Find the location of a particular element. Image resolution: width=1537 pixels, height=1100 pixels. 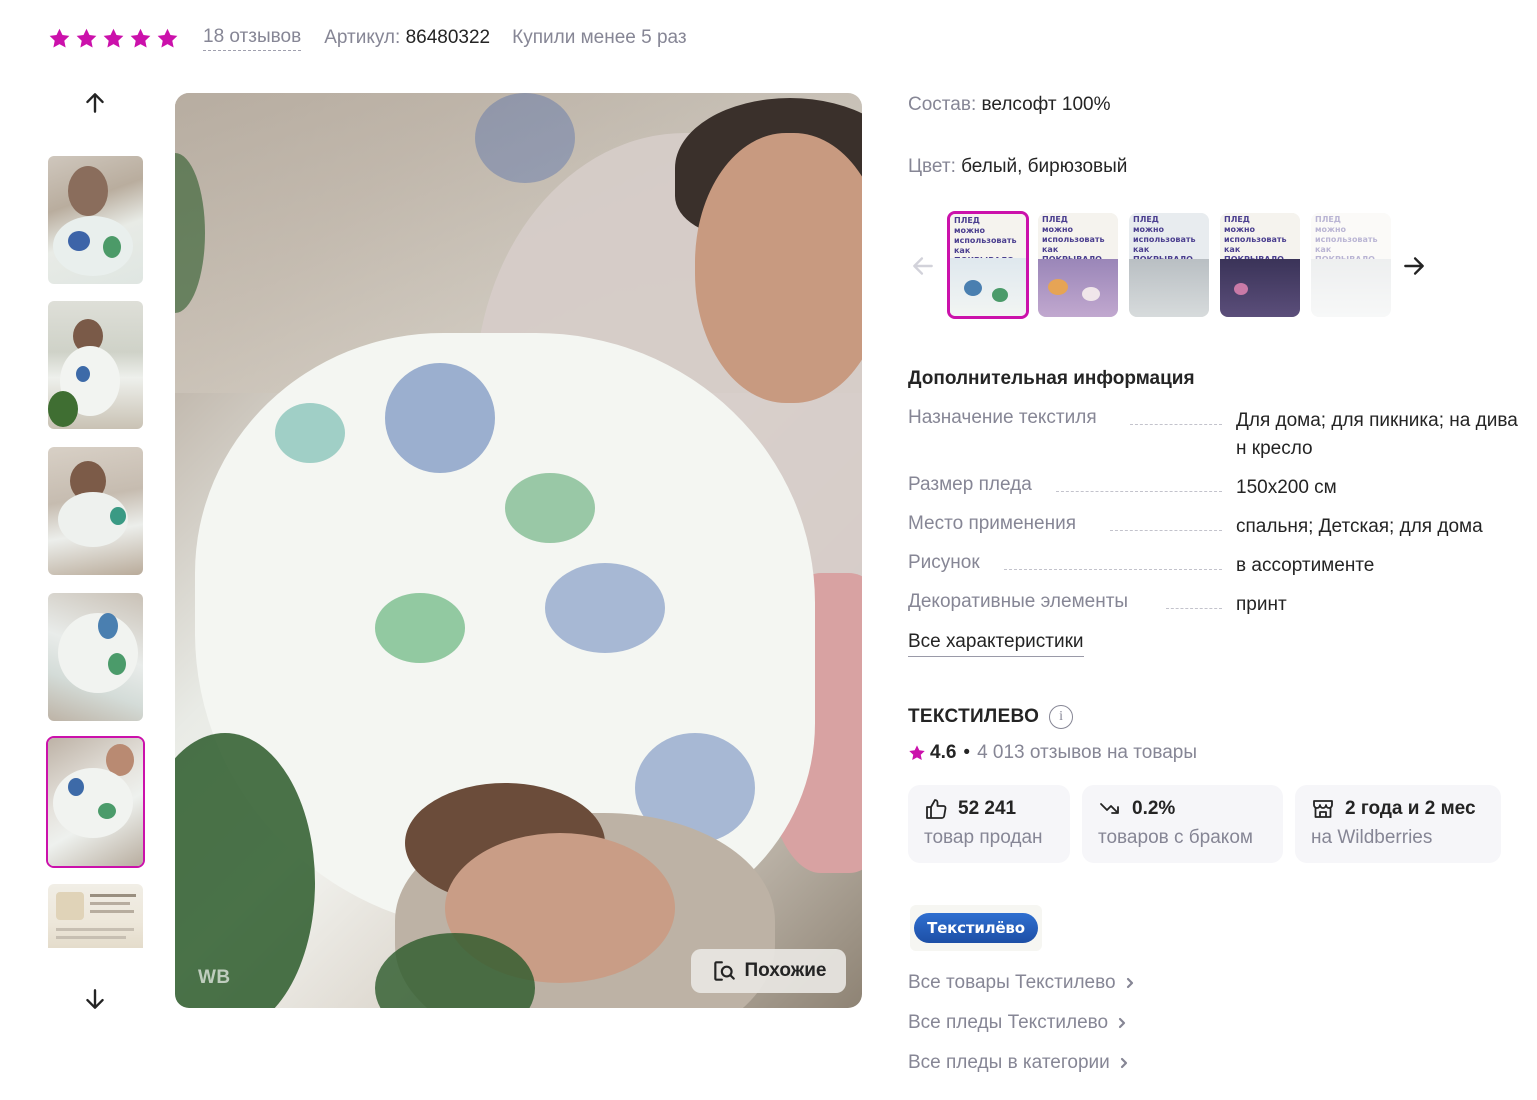

spec-name: Декоративные элементы is located at coordinates (1025, 602).